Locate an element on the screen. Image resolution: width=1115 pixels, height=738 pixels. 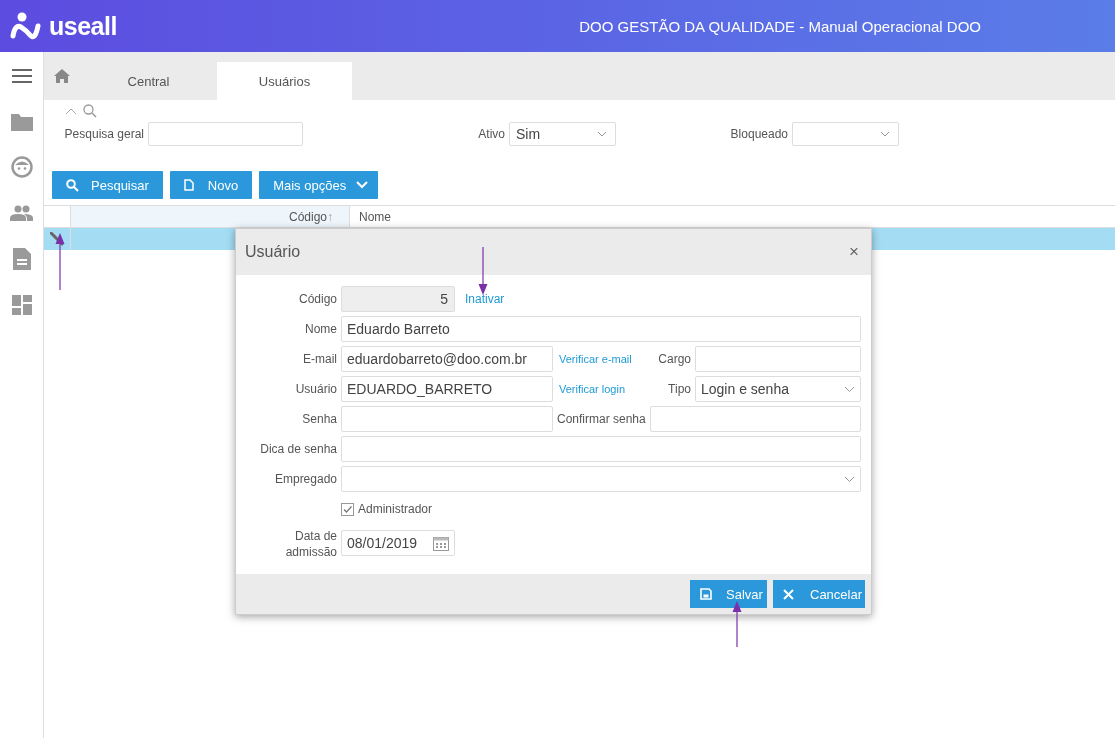
logo-icon is located at coordinates (25, 26).